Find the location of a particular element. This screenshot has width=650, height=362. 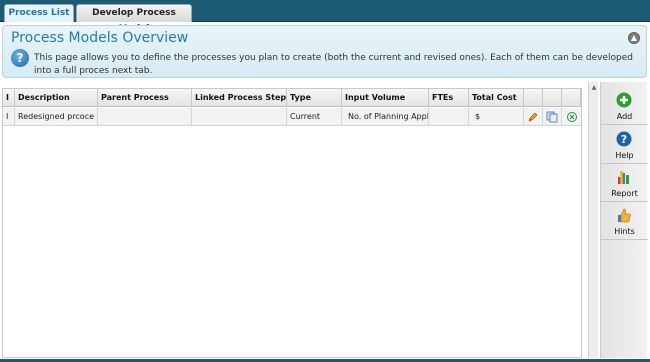

help-button: ? Help is located at coordinates (624, 145).